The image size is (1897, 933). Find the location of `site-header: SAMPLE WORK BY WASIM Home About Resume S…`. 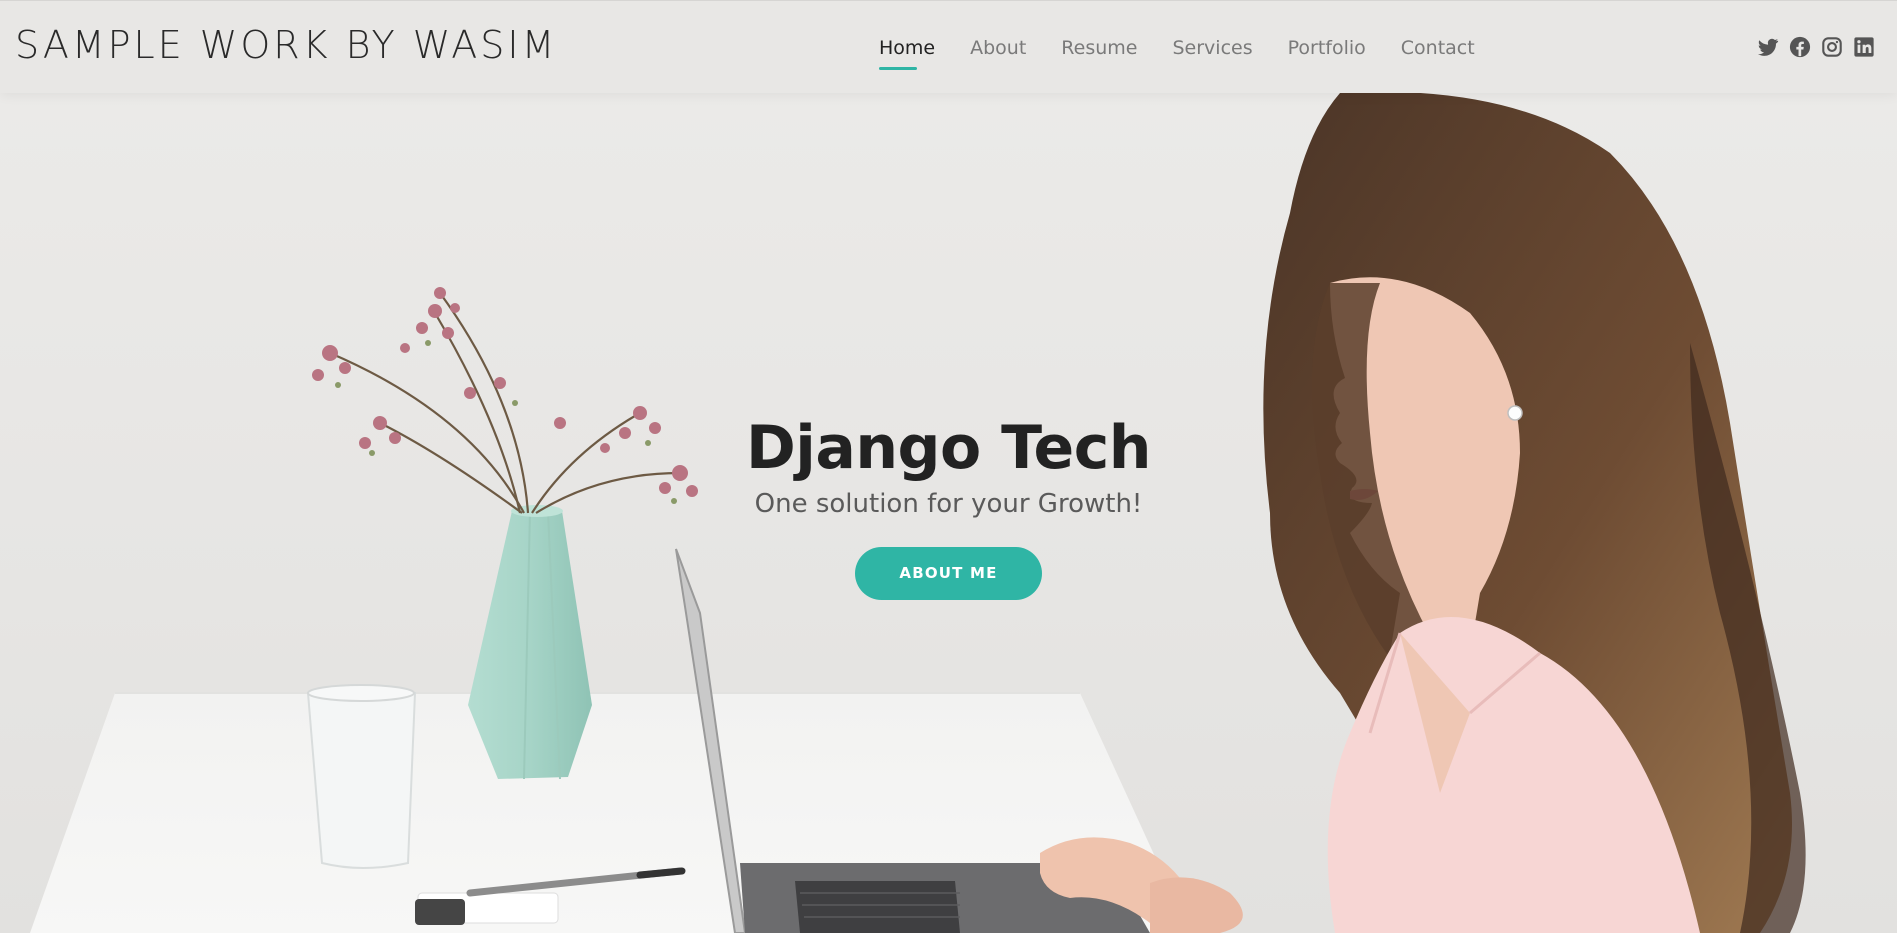

site-header: SAMPLE WORK BY WASIM Home About Resume S… is located at coordinates (948, 46).